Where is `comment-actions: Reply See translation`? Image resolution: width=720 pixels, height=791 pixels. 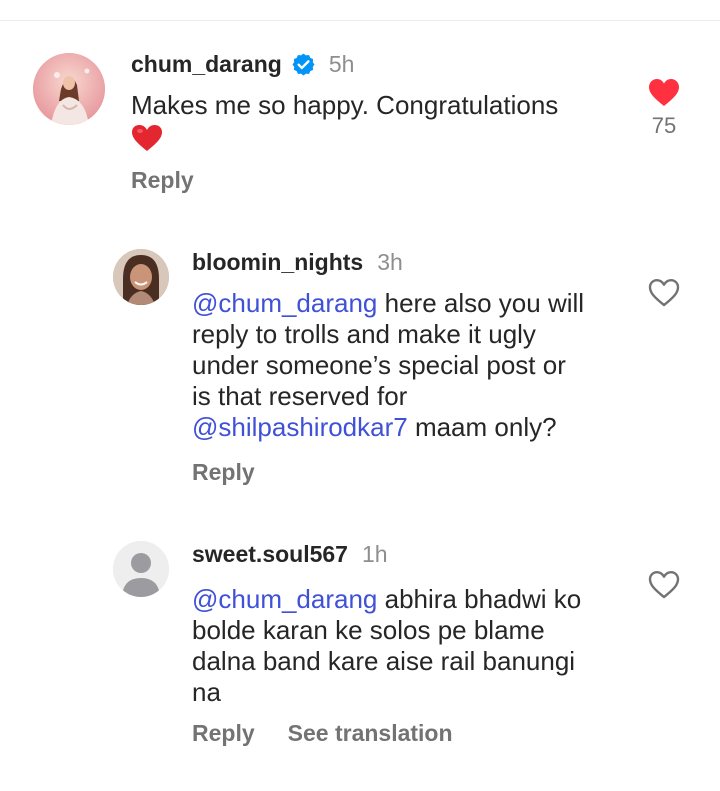 comment-actions: Reply See translation is located at coordinates (322, 733).